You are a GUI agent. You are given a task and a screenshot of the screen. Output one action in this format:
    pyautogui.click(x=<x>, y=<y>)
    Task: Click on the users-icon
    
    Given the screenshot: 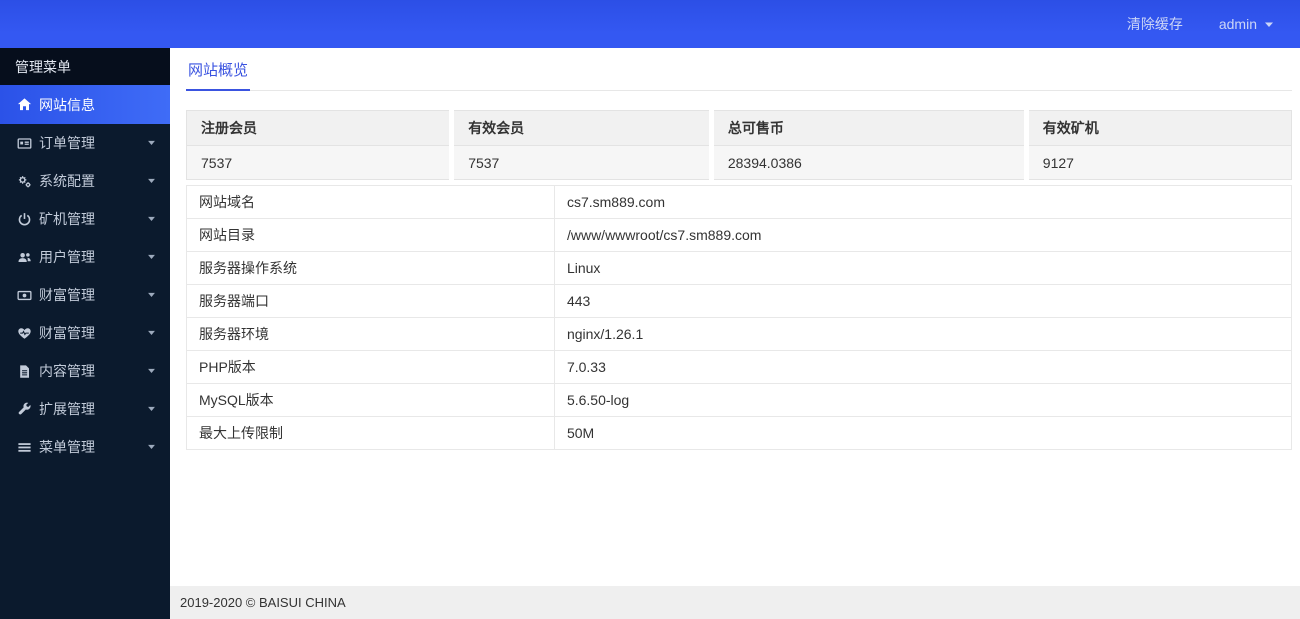 What is the action you would take?
    pyautogui.click(x=24, y=257)
    